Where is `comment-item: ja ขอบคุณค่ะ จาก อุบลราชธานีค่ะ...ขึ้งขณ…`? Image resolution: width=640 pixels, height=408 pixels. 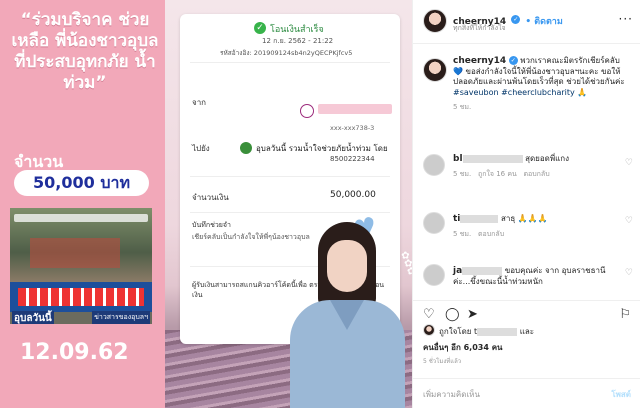
comment-item: ja ขอบคุณค่ะ จาก อุบลราชธานีค่ะ...ขึ้งขณ… is located at coordinates (533, 276).